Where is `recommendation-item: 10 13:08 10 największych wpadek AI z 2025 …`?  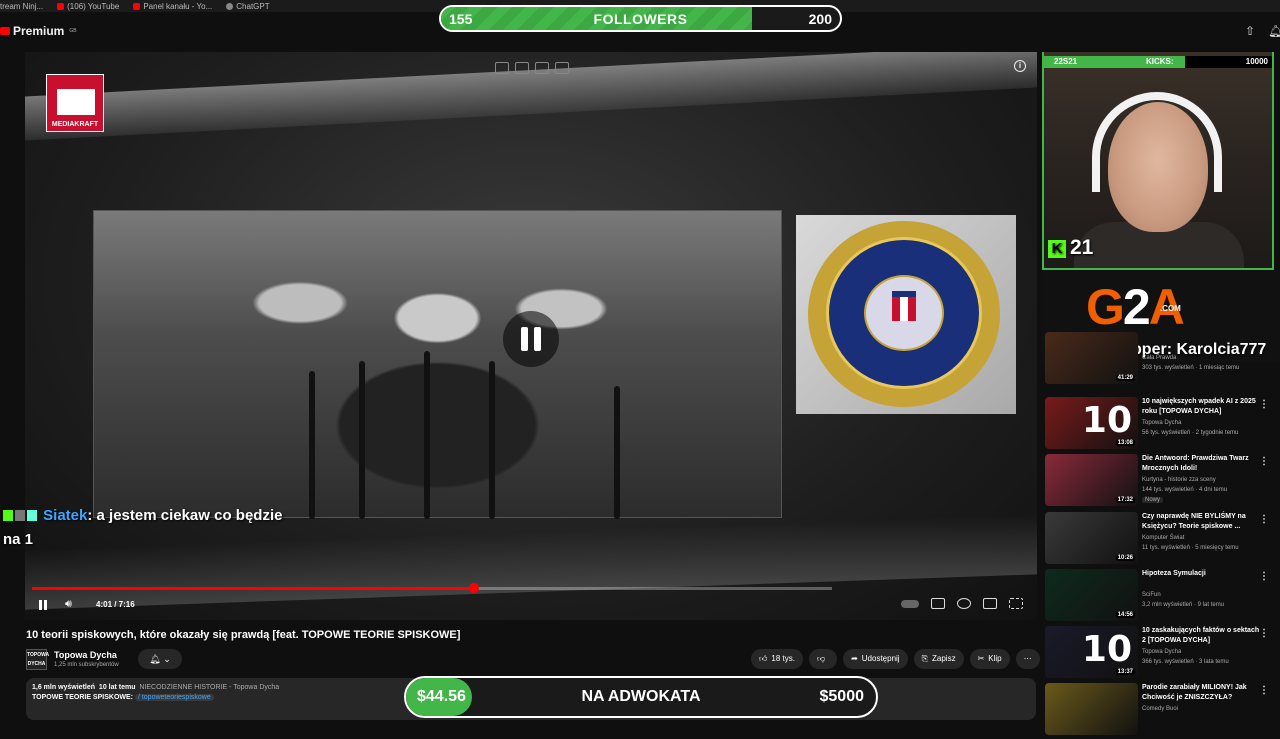 recommendation-item: 10 13:08 10 największych wpadek AI z 2025 … is located at coordinates (1162, 425).